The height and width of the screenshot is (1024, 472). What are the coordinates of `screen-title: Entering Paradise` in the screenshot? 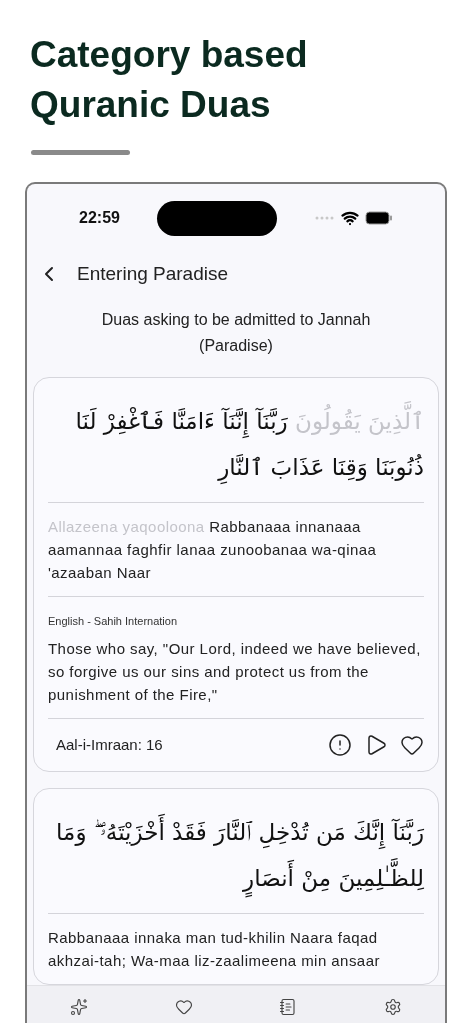 It's located at (153, 274).